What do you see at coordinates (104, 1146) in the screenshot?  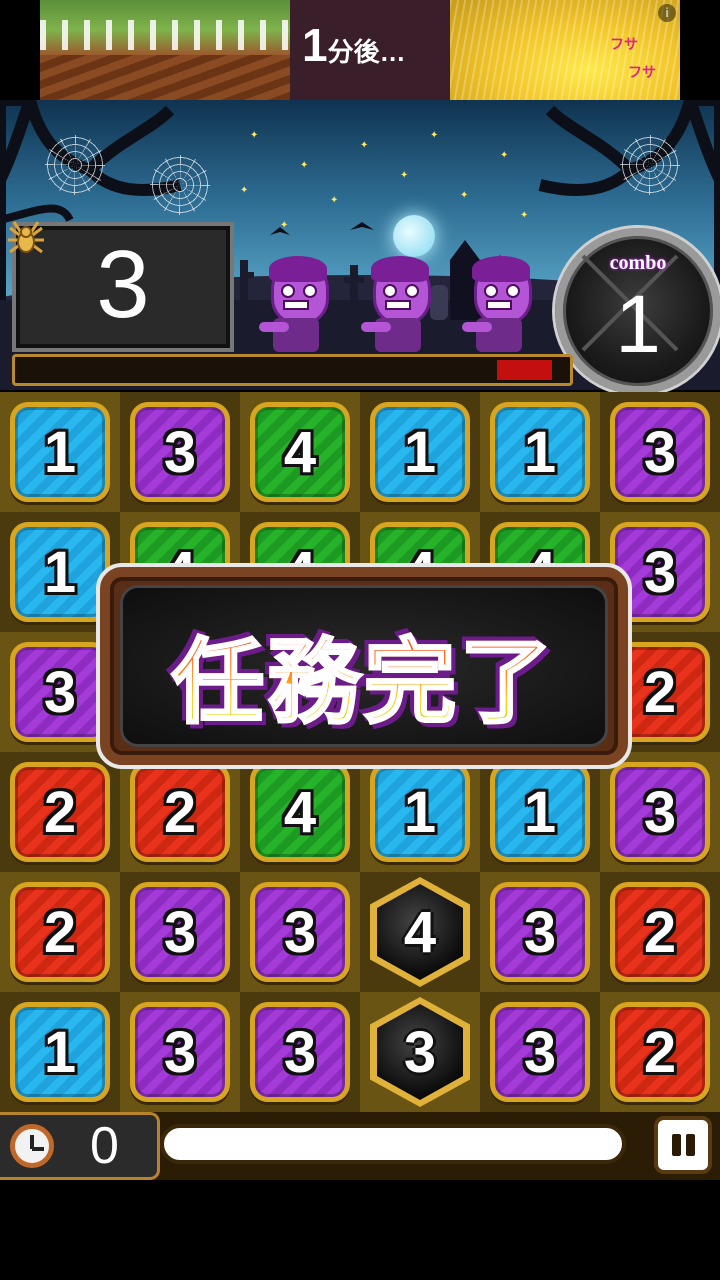 I see `timer-value: 0` at bounding box center [104, 1146].